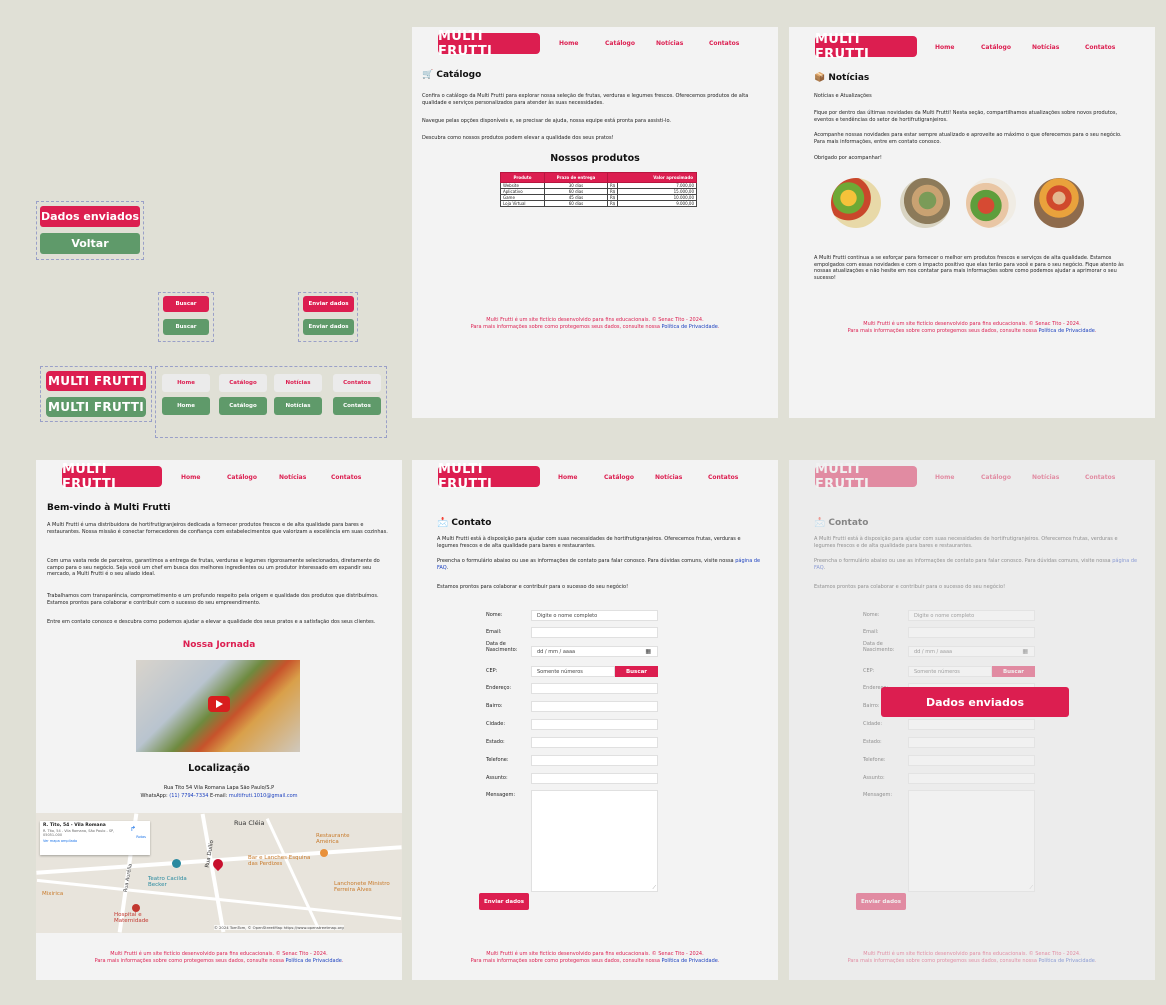  Describe the element at coordinates (141, 837) in the screenshot. I see `directions-link: Rotas` at that location.